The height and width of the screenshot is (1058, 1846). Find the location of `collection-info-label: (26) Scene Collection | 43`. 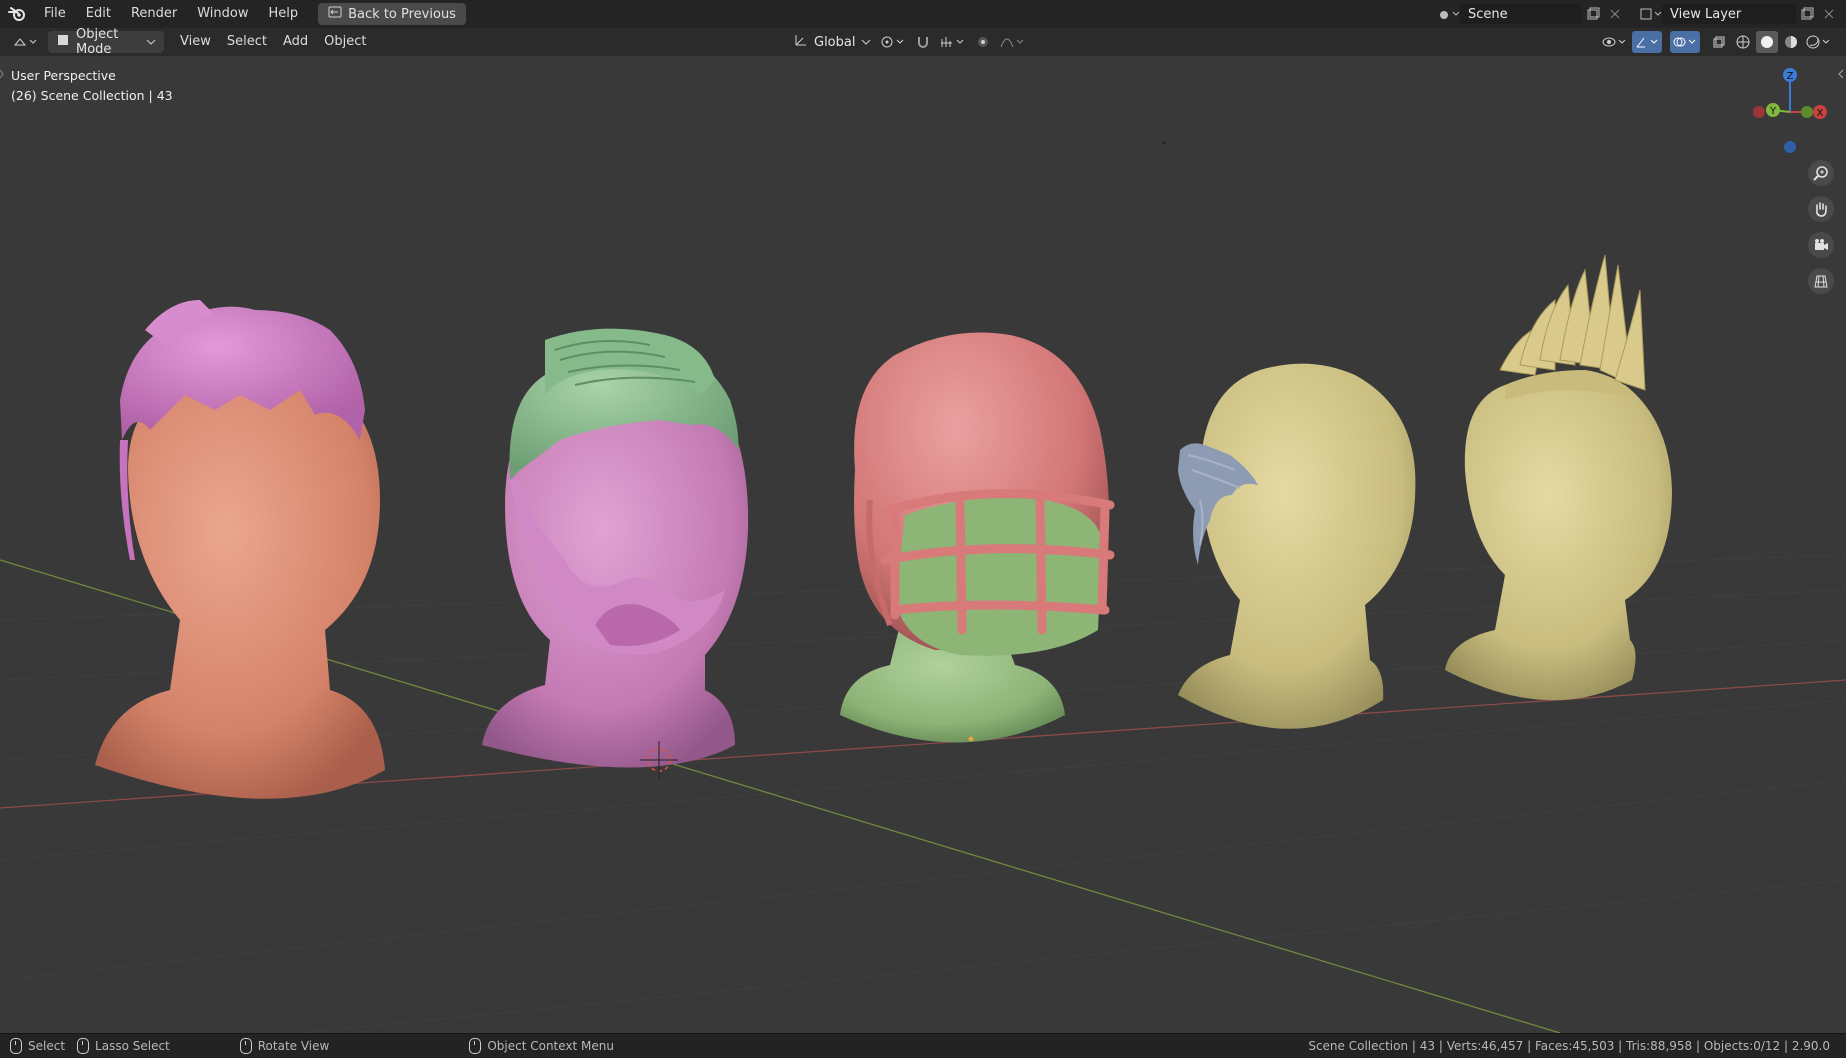

collection-info-label: (26) Scene Collection | 43 is located at coordinates (92, 95).